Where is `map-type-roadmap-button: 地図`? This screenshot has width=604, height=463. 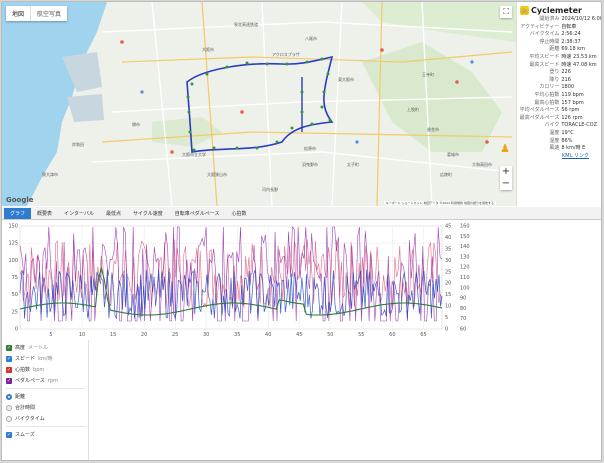
map-type-roadmap-button: 地図 is located at coordinates (18, 13).